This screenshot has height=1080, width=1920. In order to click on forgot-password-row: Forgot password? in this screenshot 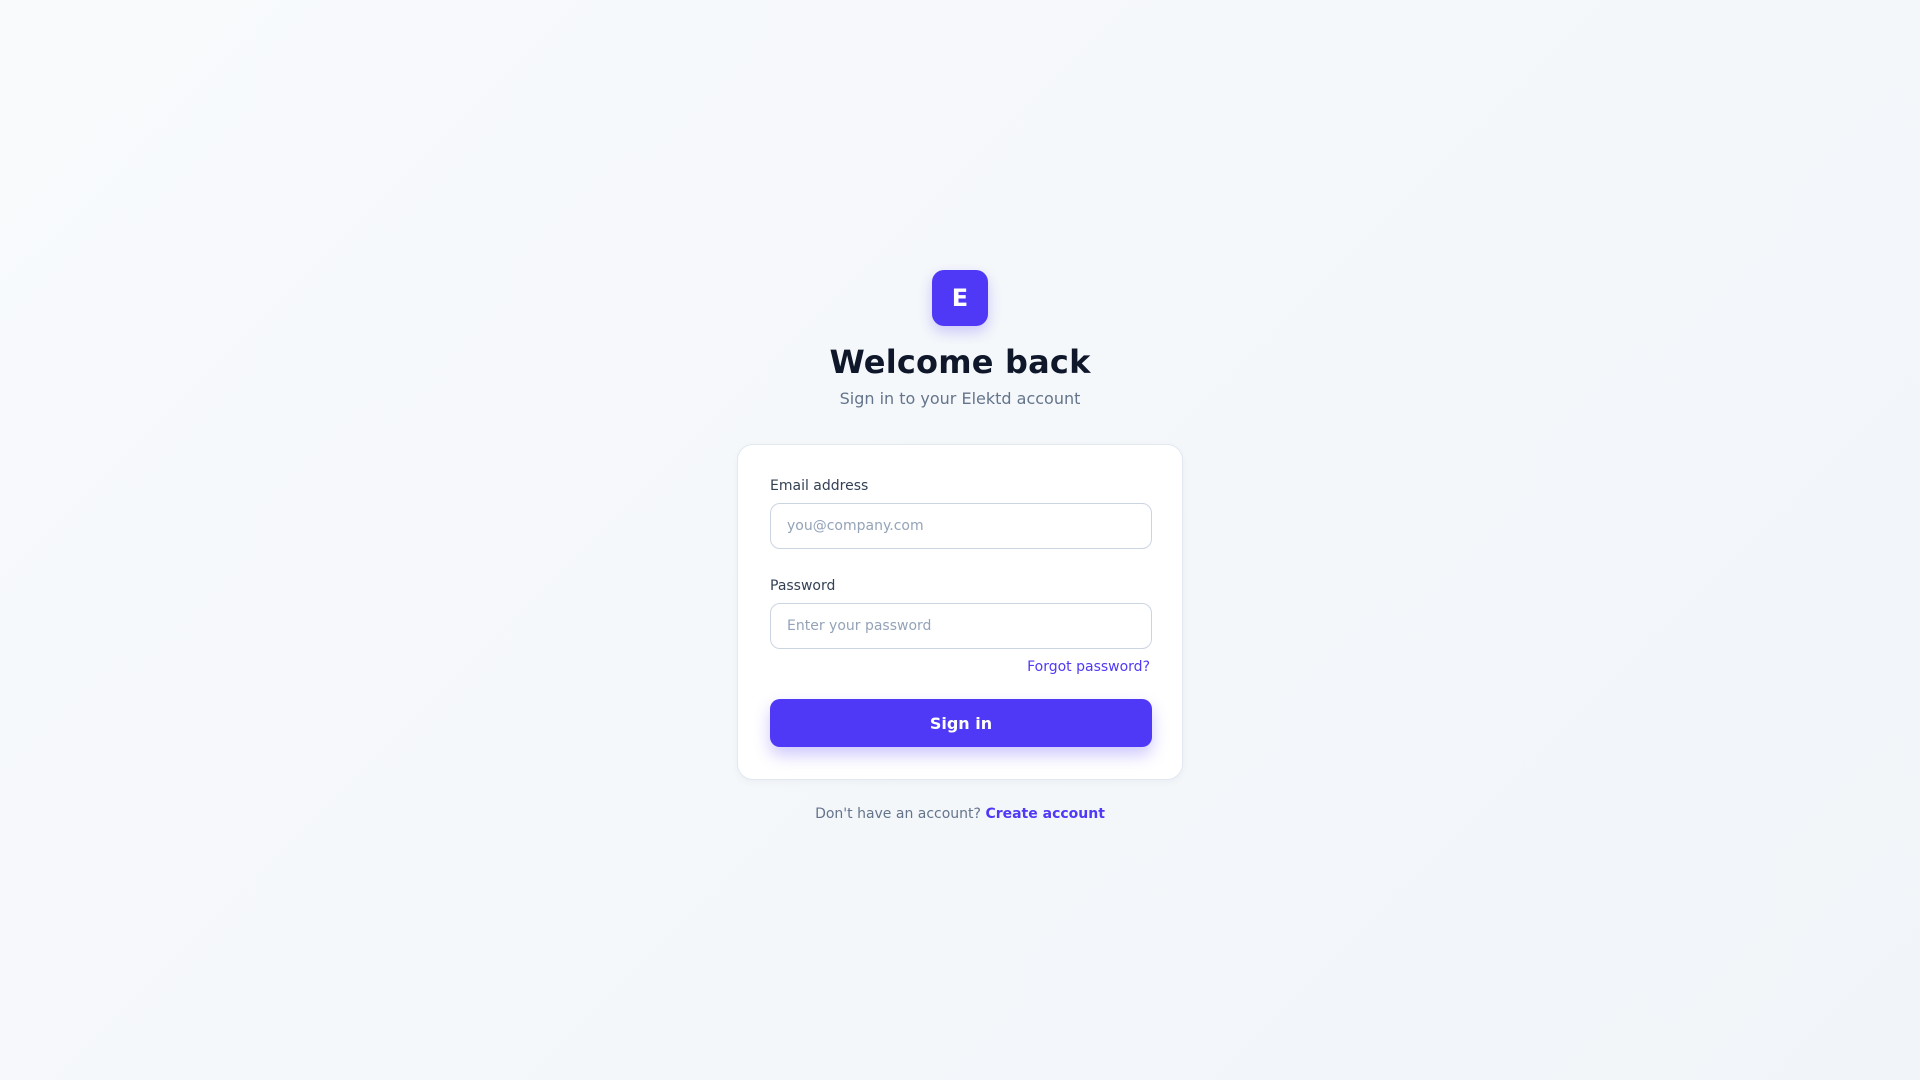, I will do `click(960, 667)`.